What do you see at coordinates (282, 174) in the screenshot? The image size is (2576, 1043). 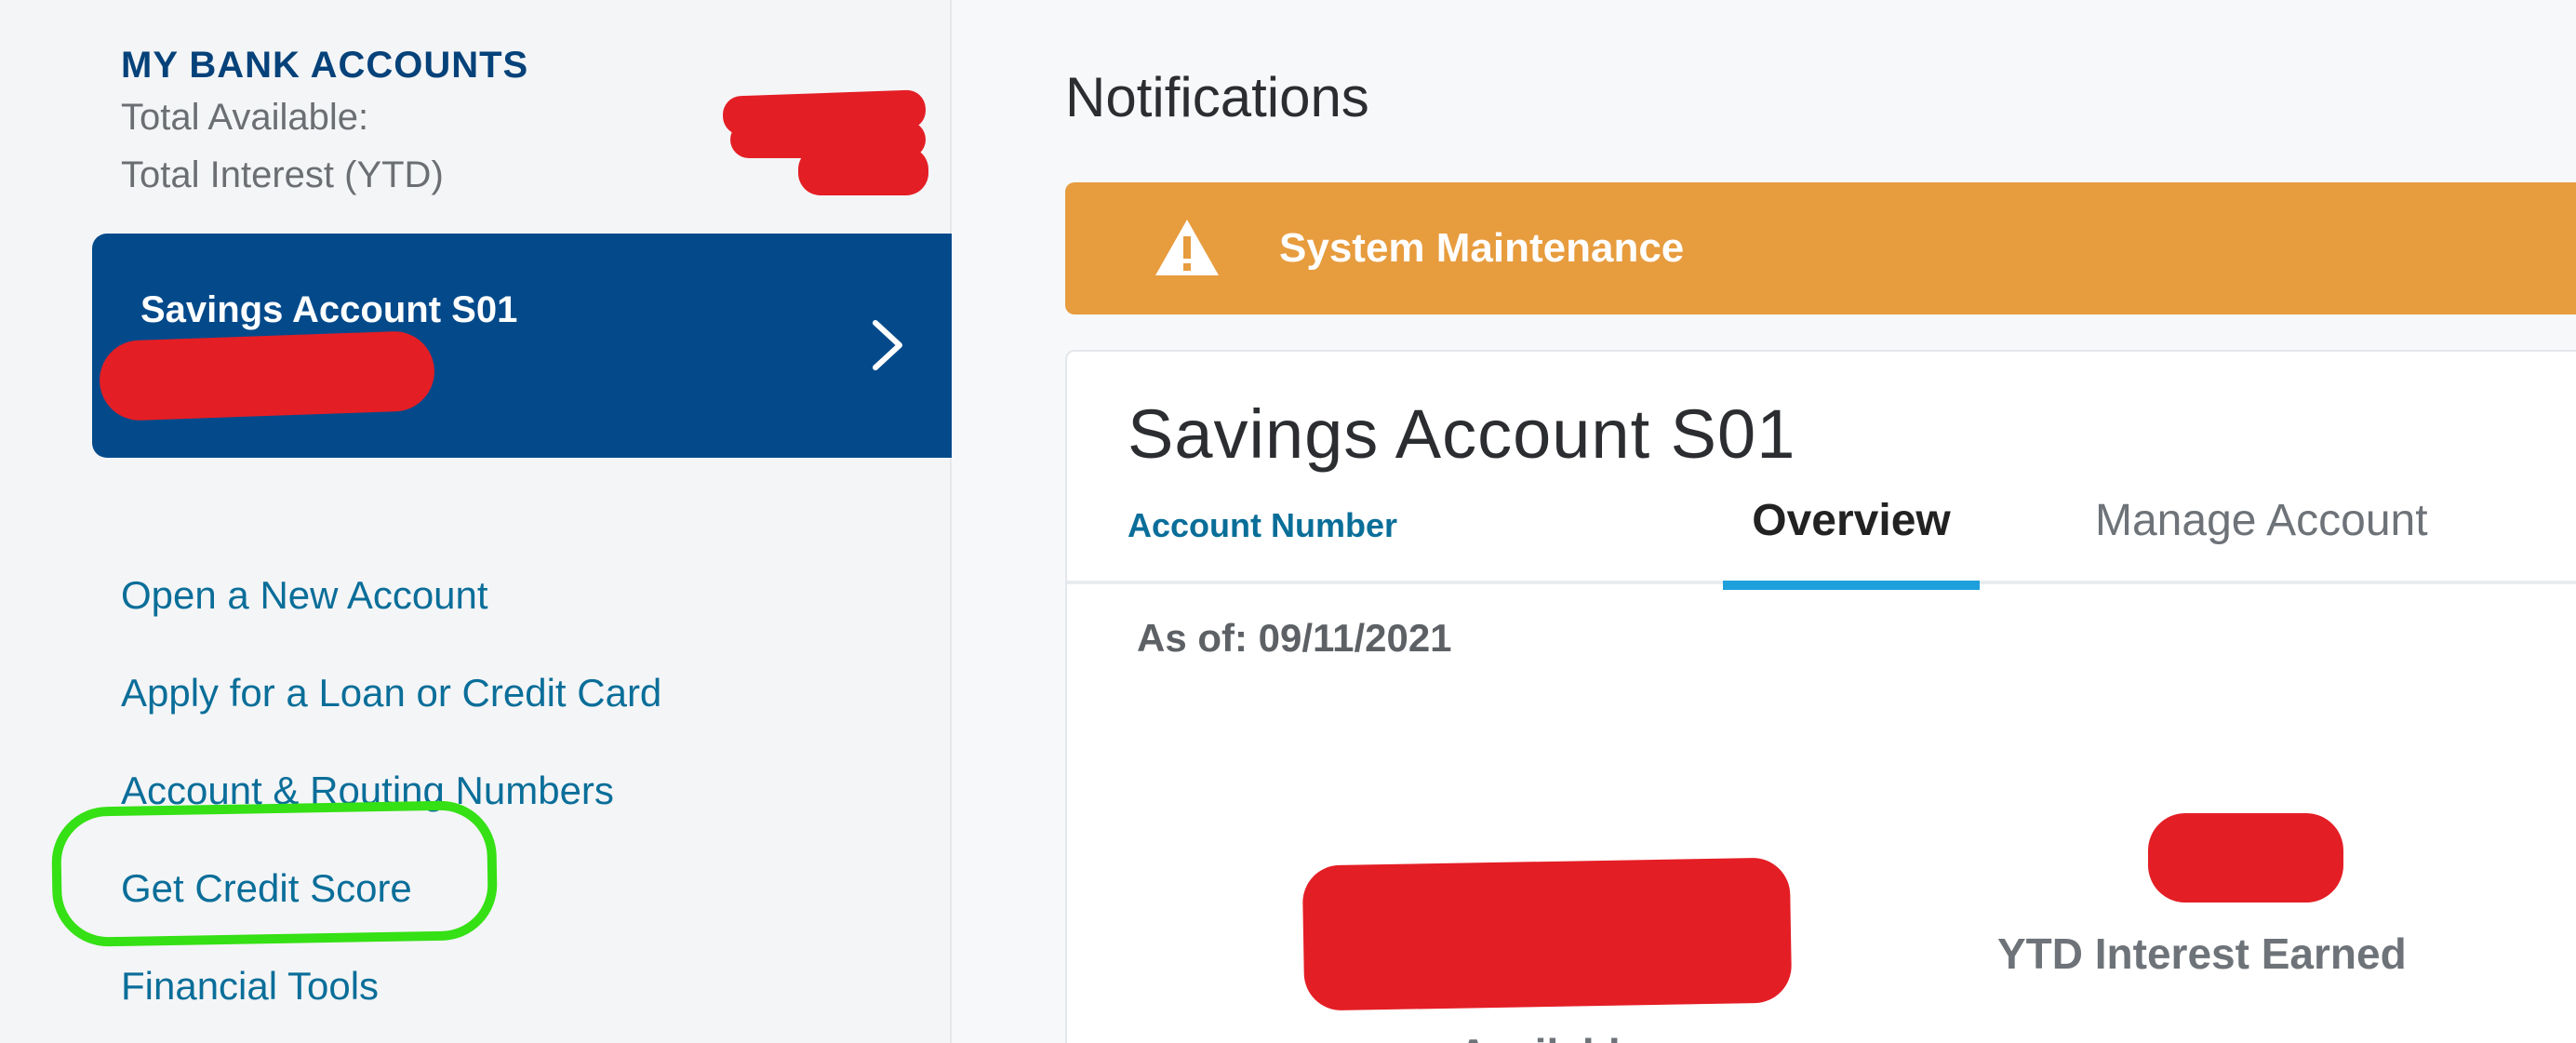 I see `total-interest-label: Total Interest (YTD)` at bounding box center [282, 174].